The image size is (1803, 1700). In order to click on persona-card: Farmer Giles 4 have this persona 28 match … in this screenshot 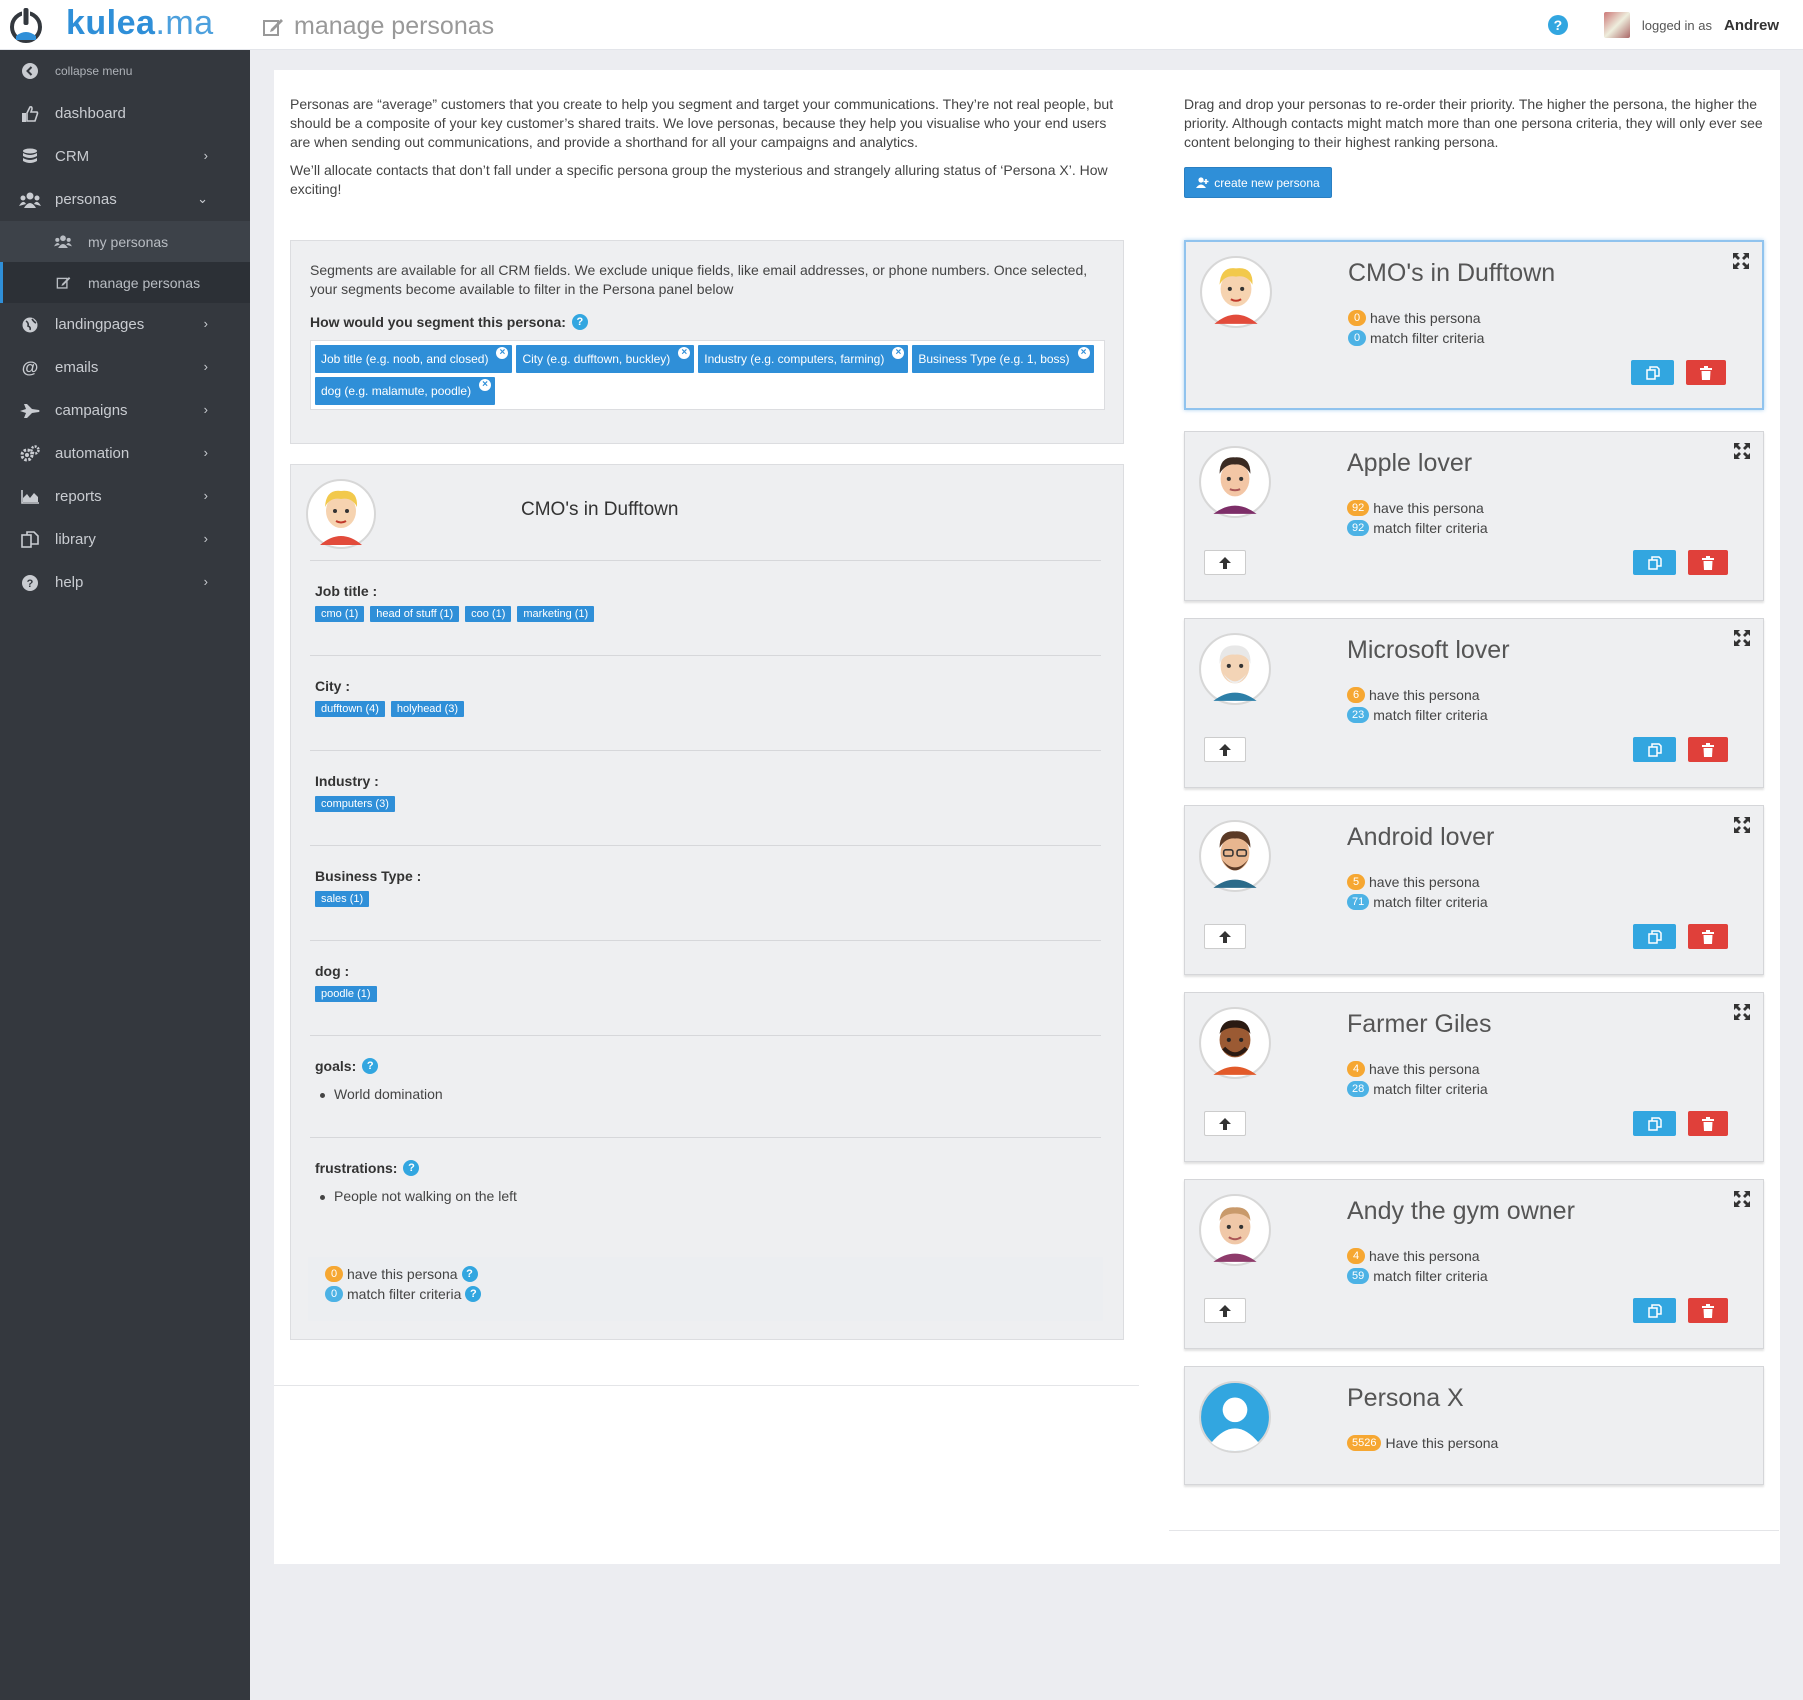, I will do `click(1474, 1077)`.